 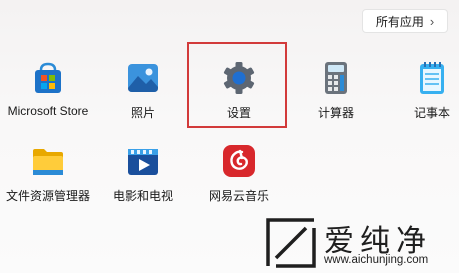 I want to click on app-label: 计算器, so click(x=335, y=113).